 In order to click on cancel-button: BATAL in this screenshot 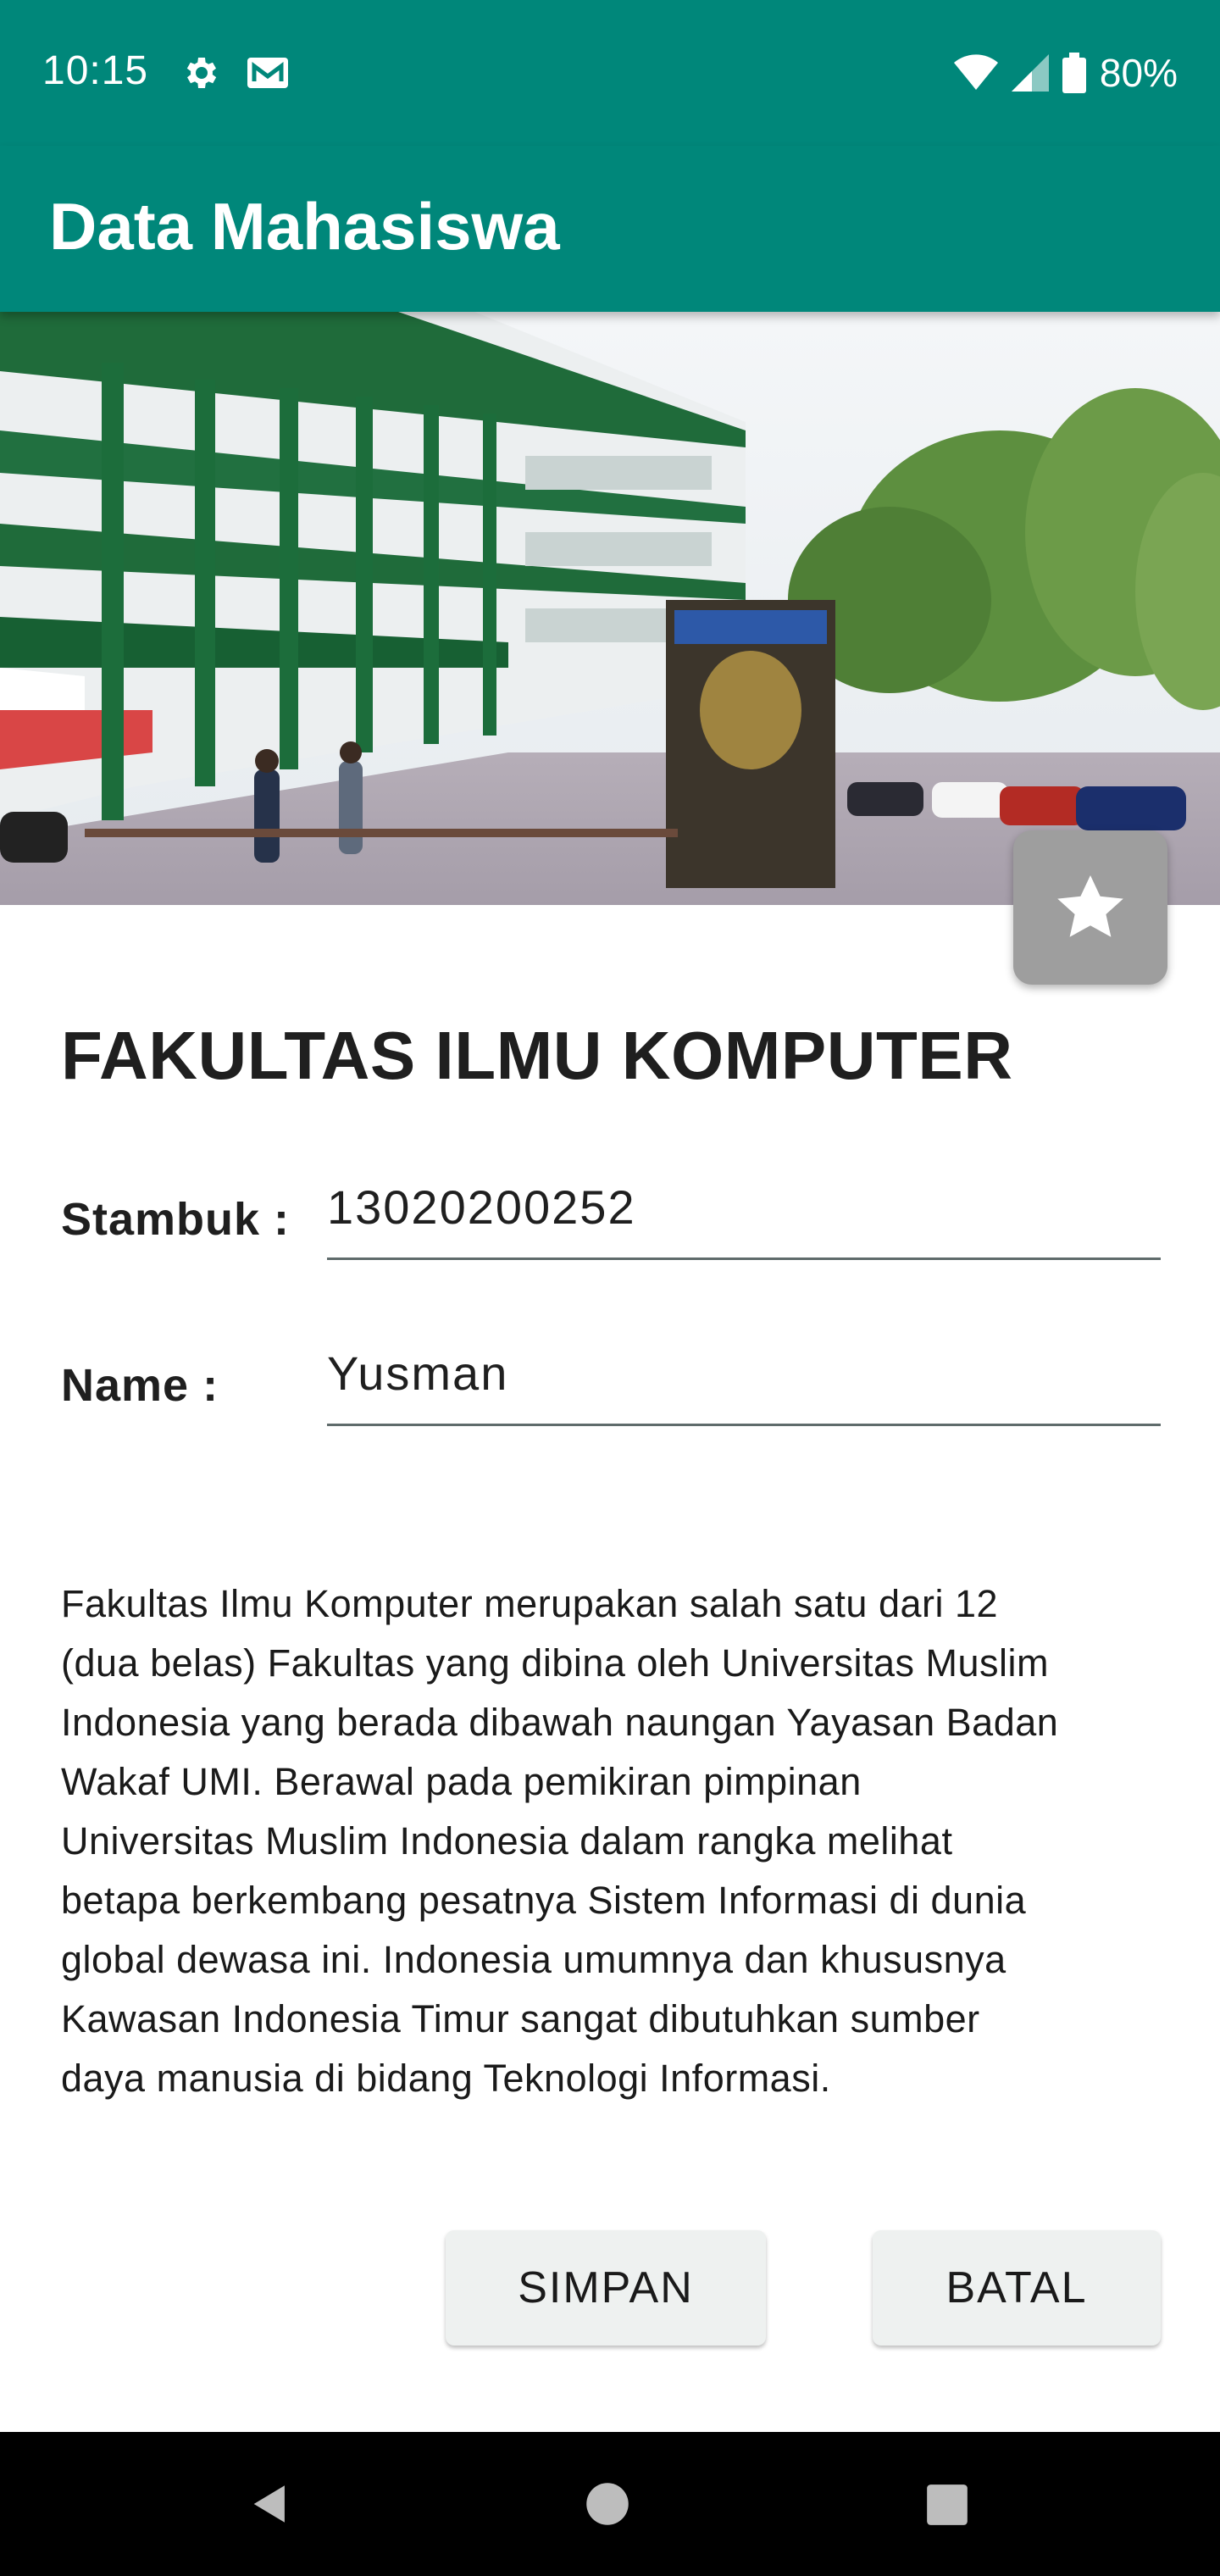, I will do `click(1017, 2288)`.